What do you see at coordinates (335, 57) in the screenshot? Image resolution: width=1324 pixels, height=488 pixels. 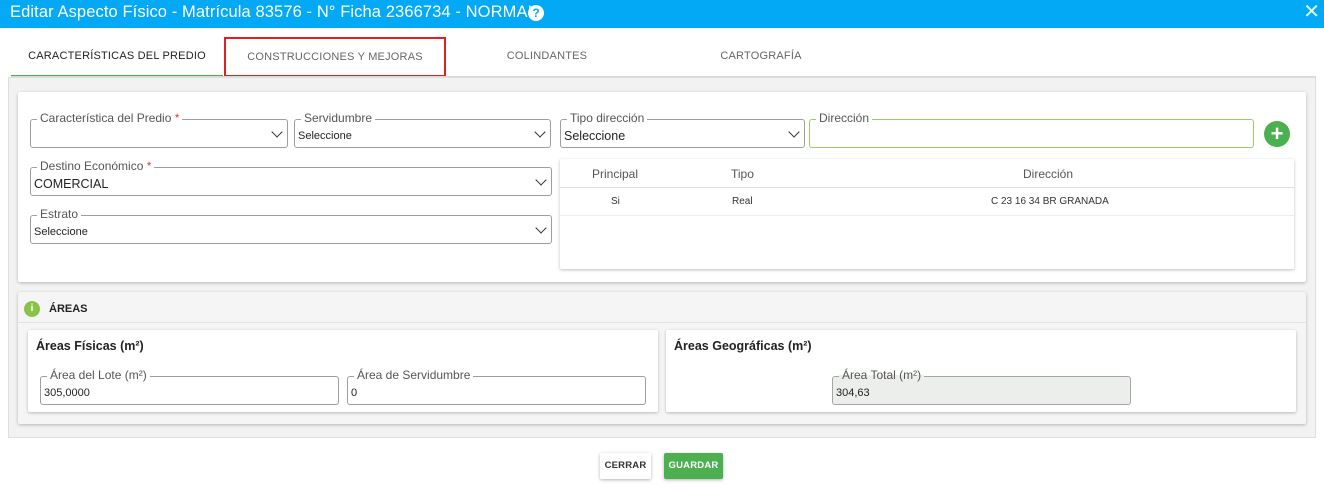 I see `tab-construcciones: CONSTRUCCIONES Y MEJORAS` at bounding box center [335, 57].